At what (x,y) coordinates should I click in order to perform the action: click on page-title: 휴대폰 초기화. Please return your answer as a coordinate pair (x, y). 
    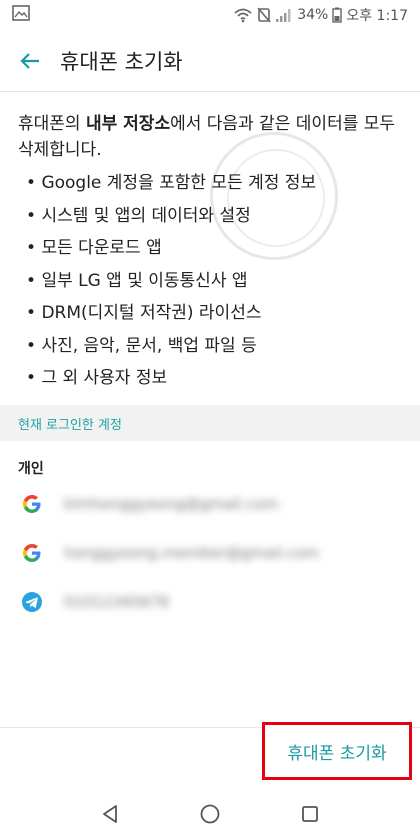
    Looking at the image, I should click on (121, 61).